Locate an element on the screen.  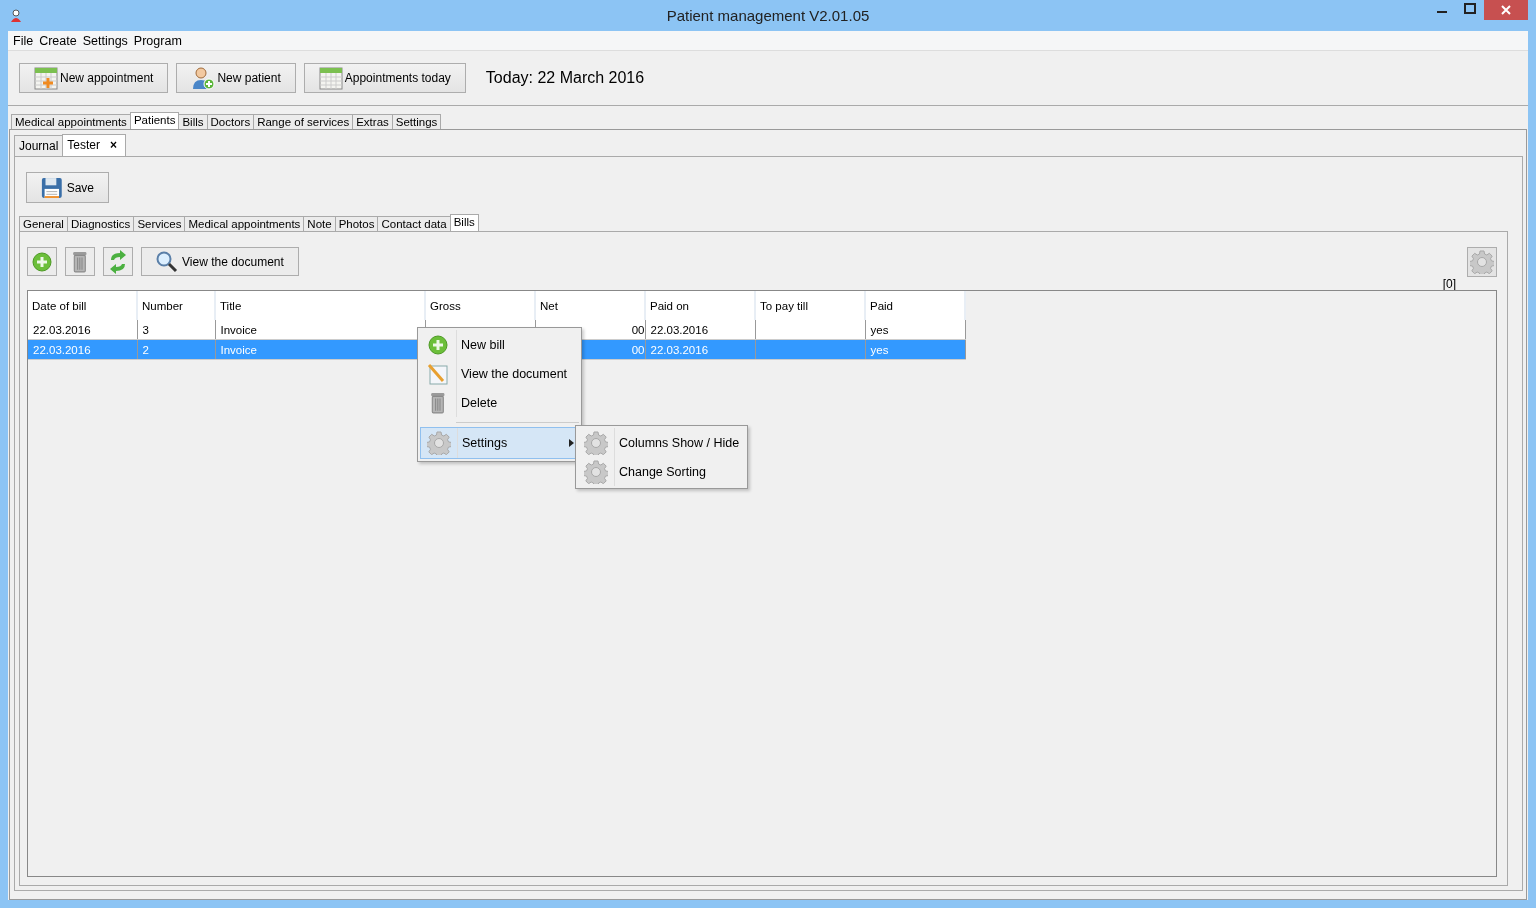
menu-item: Program is located at coordinates (157, 40).